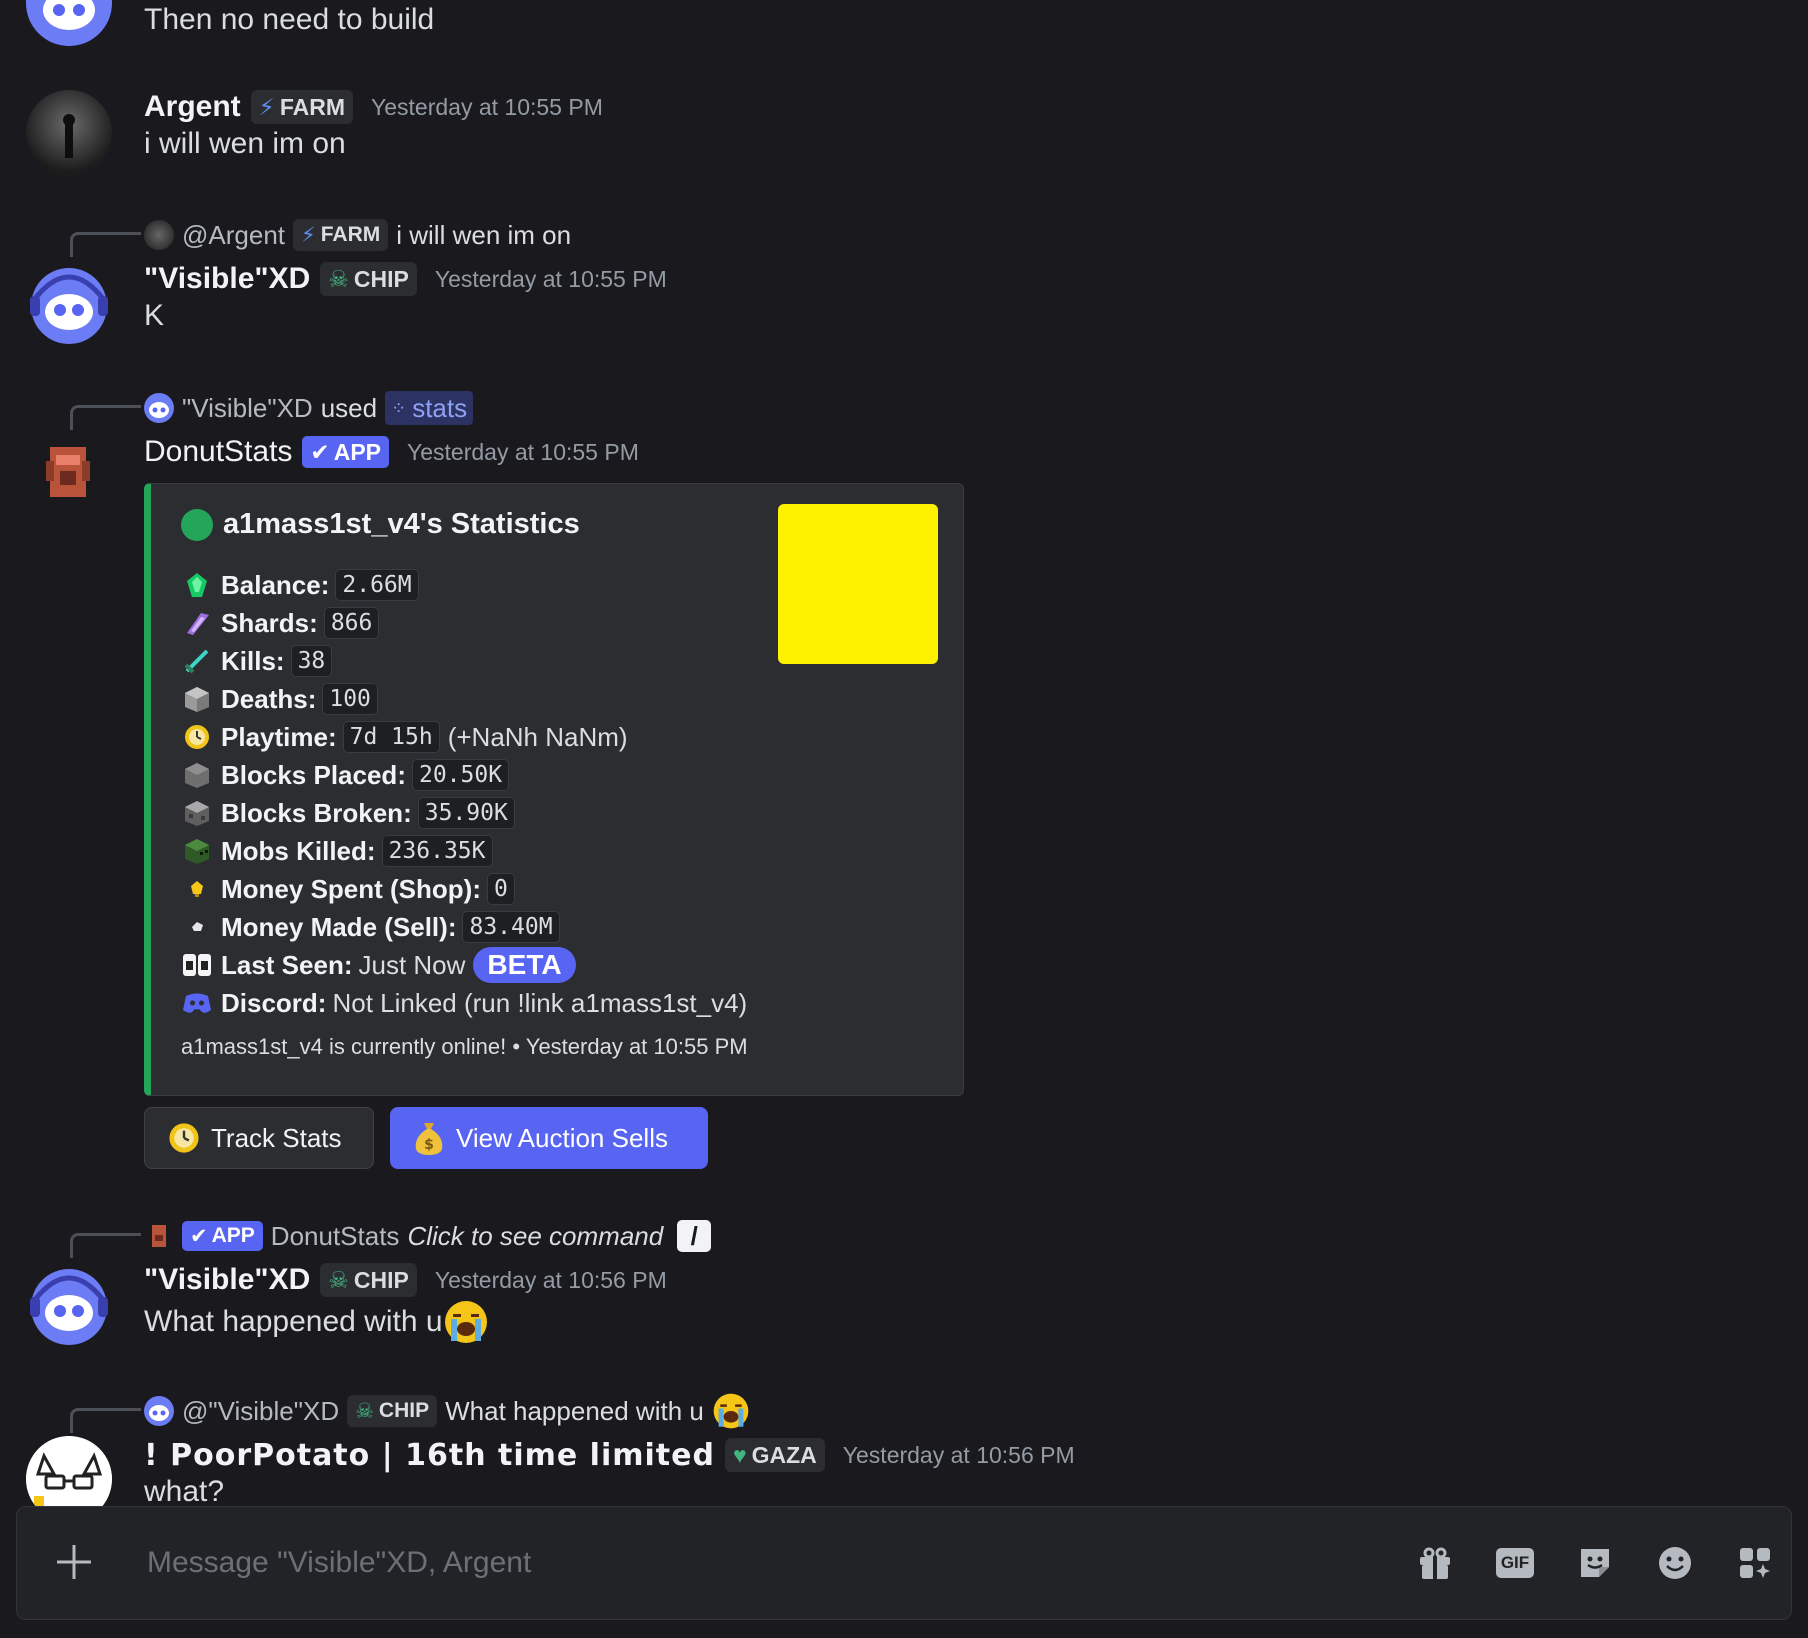 The image size is (1808, 1638). I want to click on stat-value: Not Linked (run !link a1mass1st_v4), so click(540, 1002).